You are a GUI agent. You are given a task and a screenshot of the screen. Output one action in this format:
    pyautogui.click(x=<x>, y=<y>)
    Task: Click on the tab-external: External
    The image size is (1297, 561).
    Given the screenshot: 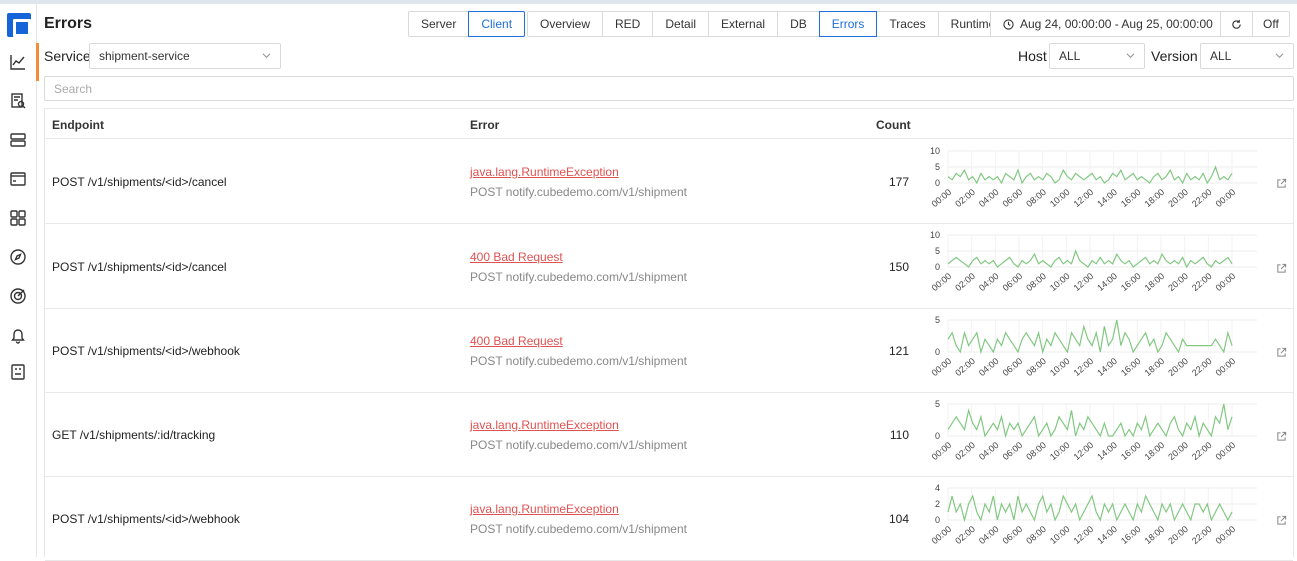 What is the action you would take?
    pyautogui.click(x=743, y=24)
    